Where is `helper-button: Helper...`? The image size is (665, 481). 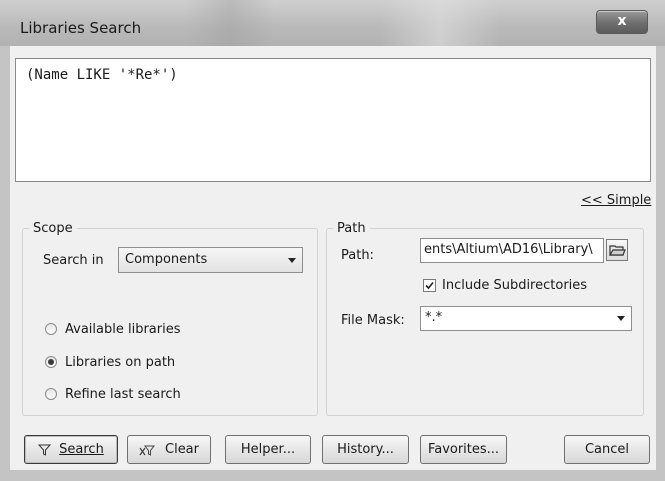 helper-button: Helper... is located at coordinates (268, 449).